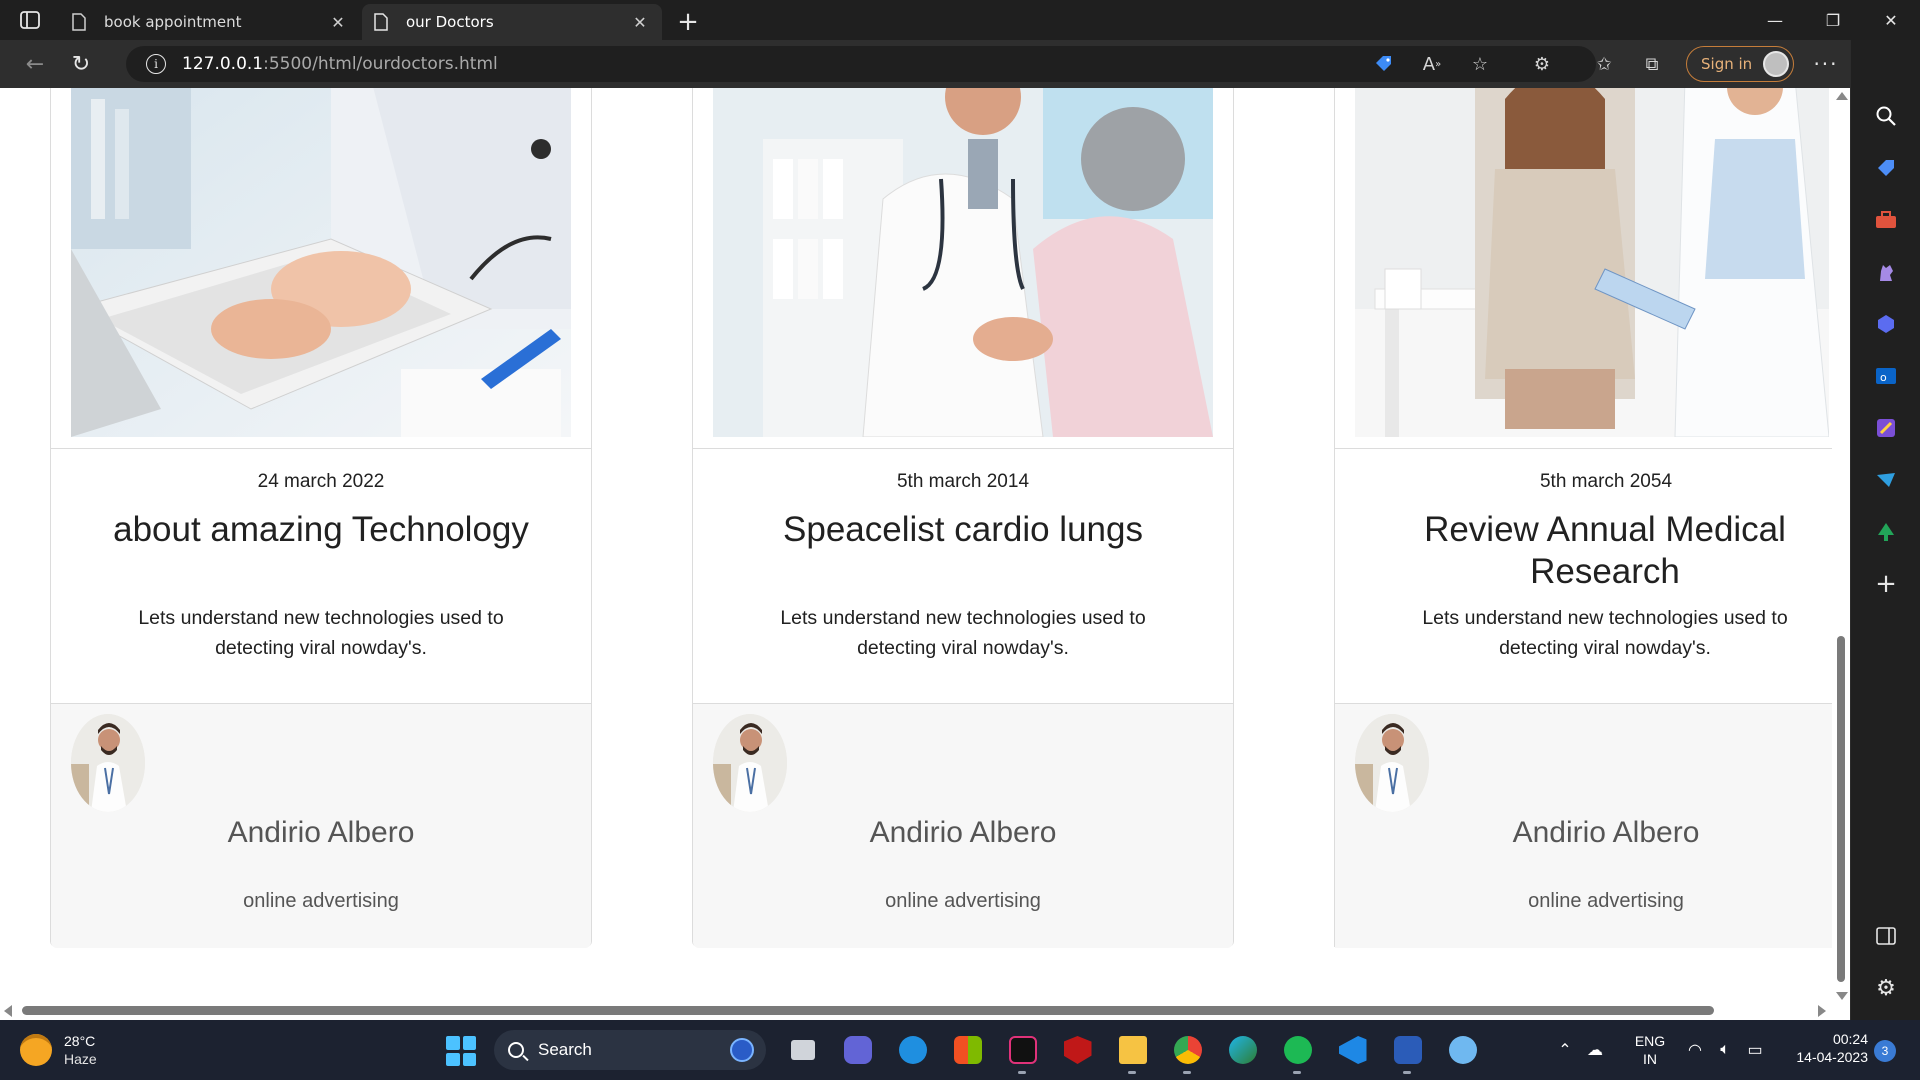 The image size is (1920, 1080). Describe the element at coordinates (321, 262) in the screenshot. I see `card-image-laptop` at that location.